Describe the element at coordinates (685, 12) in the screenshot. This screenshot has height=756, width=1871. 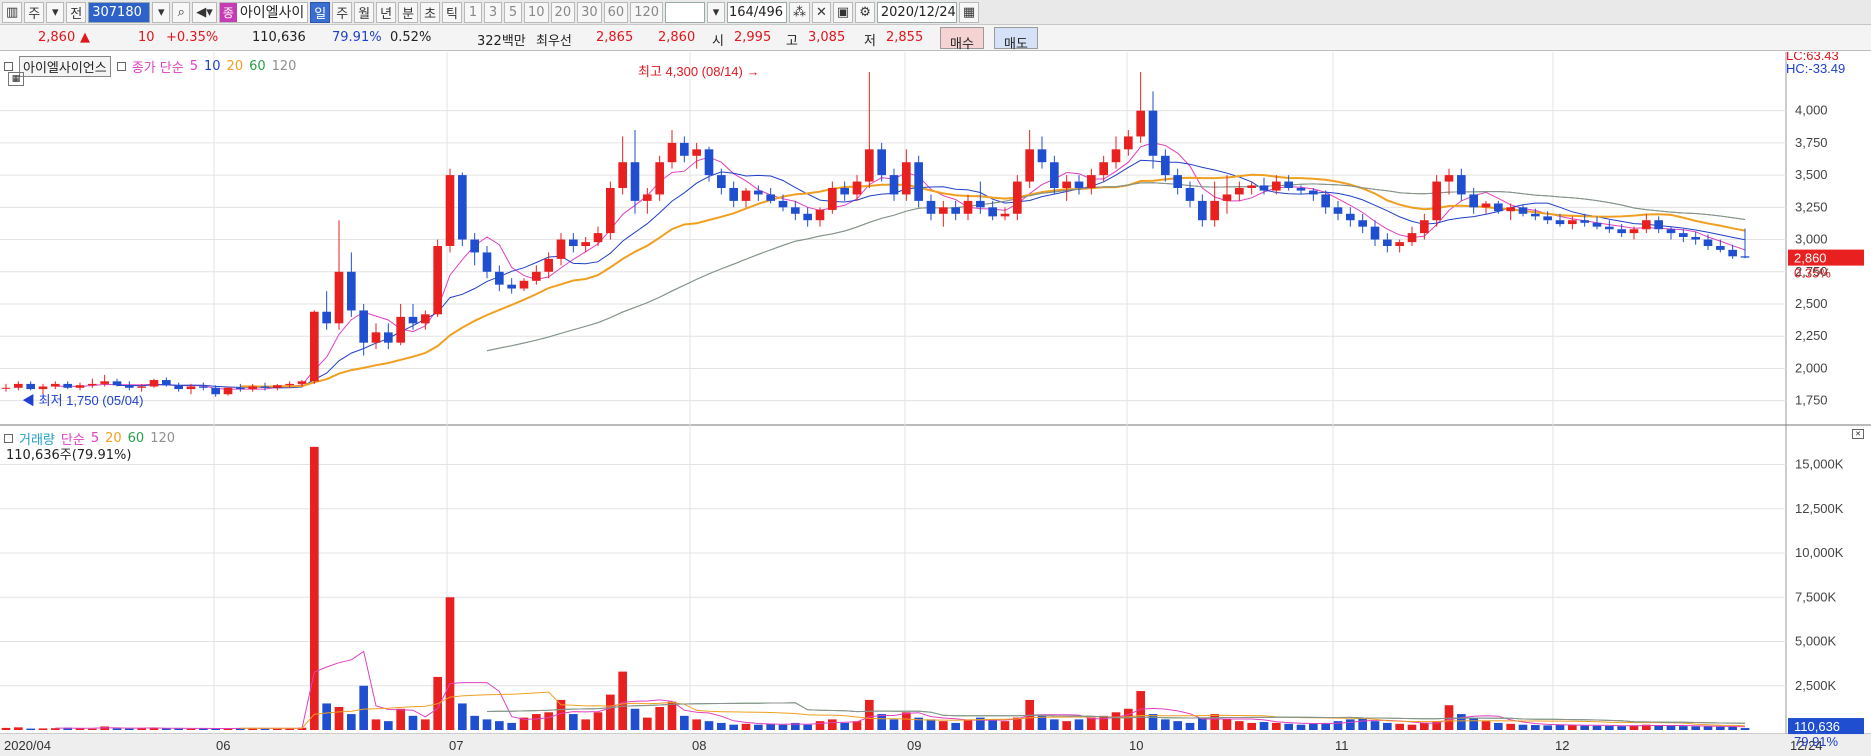
I see `custom-interval-input` at that location.